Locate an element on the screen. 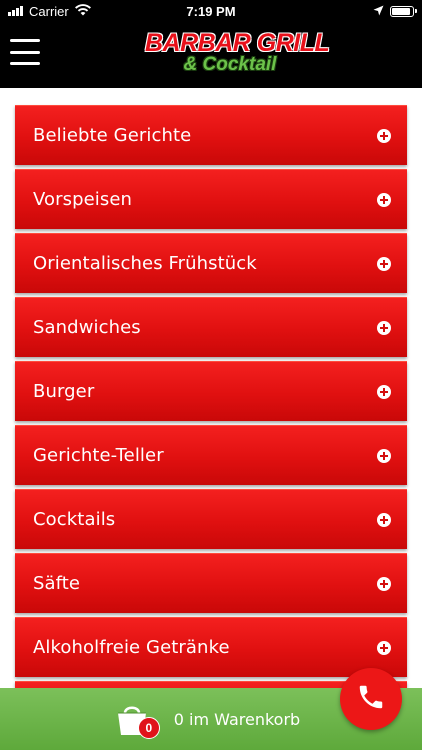  category-label: Beliebte Gerichte is located at coordinates (112, 135).